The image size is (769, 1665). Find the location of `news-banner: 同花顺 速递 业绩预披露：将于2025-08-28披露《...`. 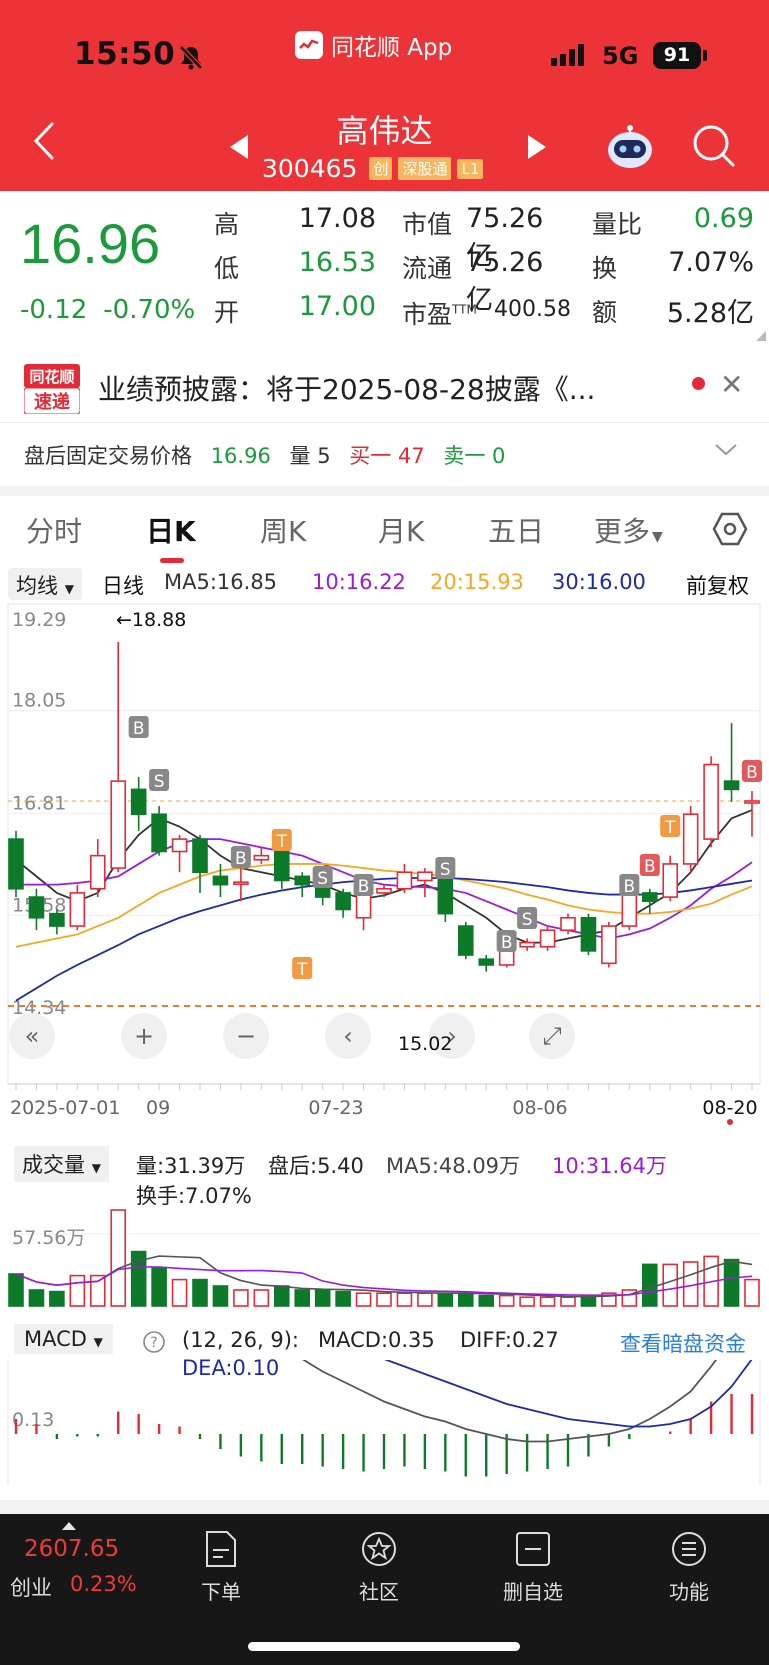

news-banner: 同花顺 速递 业绩预披露：将于2025-08-28披露《... is located at coordinates (384, 391).